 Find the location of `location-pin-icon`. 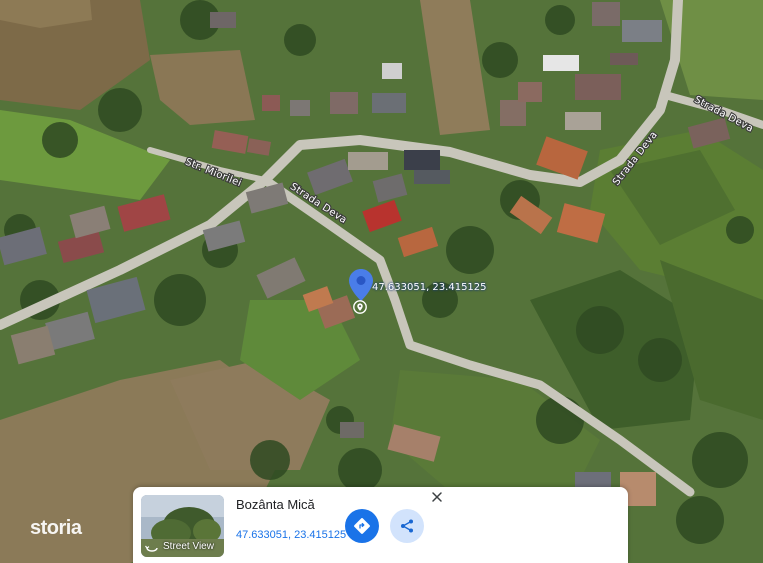

location-pin-icon is located at coordinates (361, 285).